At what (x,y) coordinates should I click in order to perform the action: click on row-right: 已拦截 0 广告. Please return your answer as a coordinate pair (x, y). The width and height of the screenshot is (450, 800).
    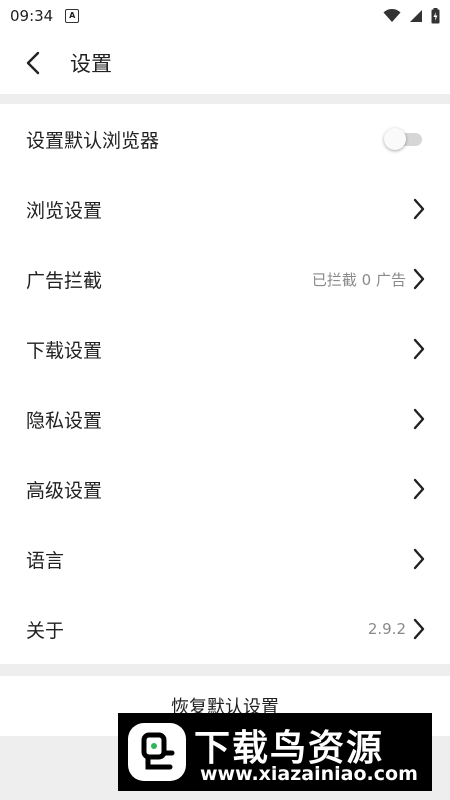
    Looking at the image, I should click on (369, 279).